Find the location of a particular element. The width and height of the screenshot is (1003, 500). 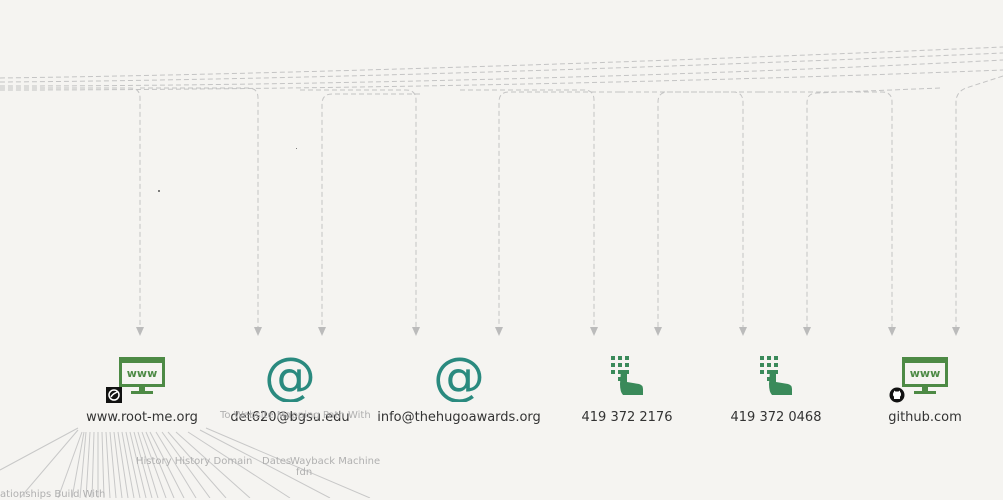

faded-edge-label: fdn is located at coordinates (304, 472).